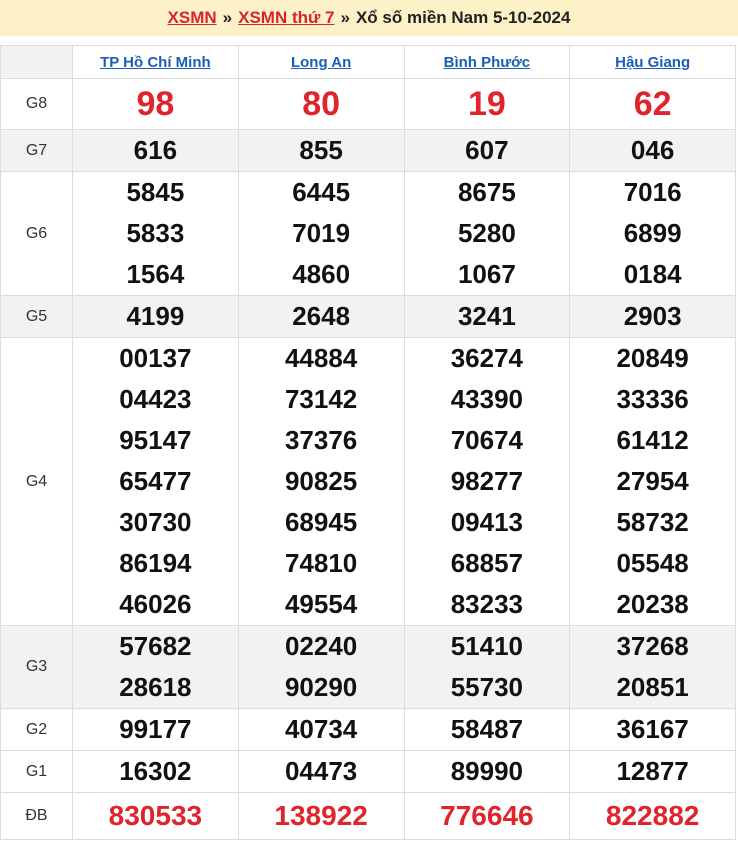 This screenshot has height=843, width=738. Describe the element at coordinates (155, 771) in the screenshot. I see `prize-cell: 16302` at that location.